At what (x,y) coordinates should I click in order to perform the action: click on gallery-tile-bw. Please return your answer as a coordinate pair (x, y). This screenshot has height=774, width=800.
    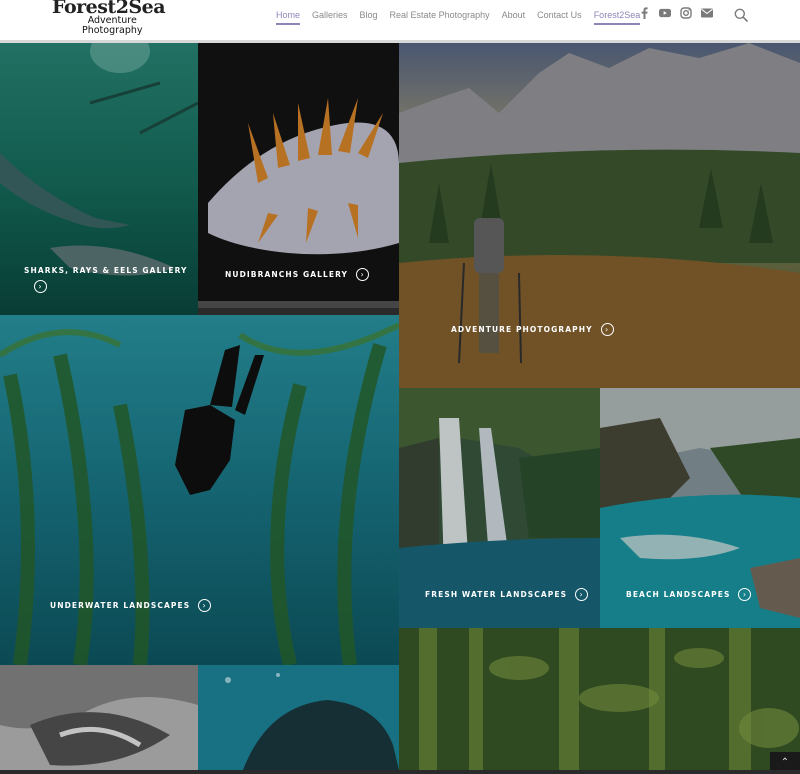
    Looking at the image, I should click on (99, 717).